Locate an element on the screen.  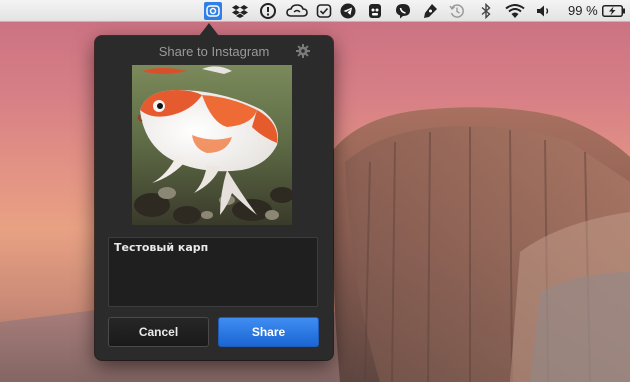
battery-charging-icon is located at coordinates (614, 11).